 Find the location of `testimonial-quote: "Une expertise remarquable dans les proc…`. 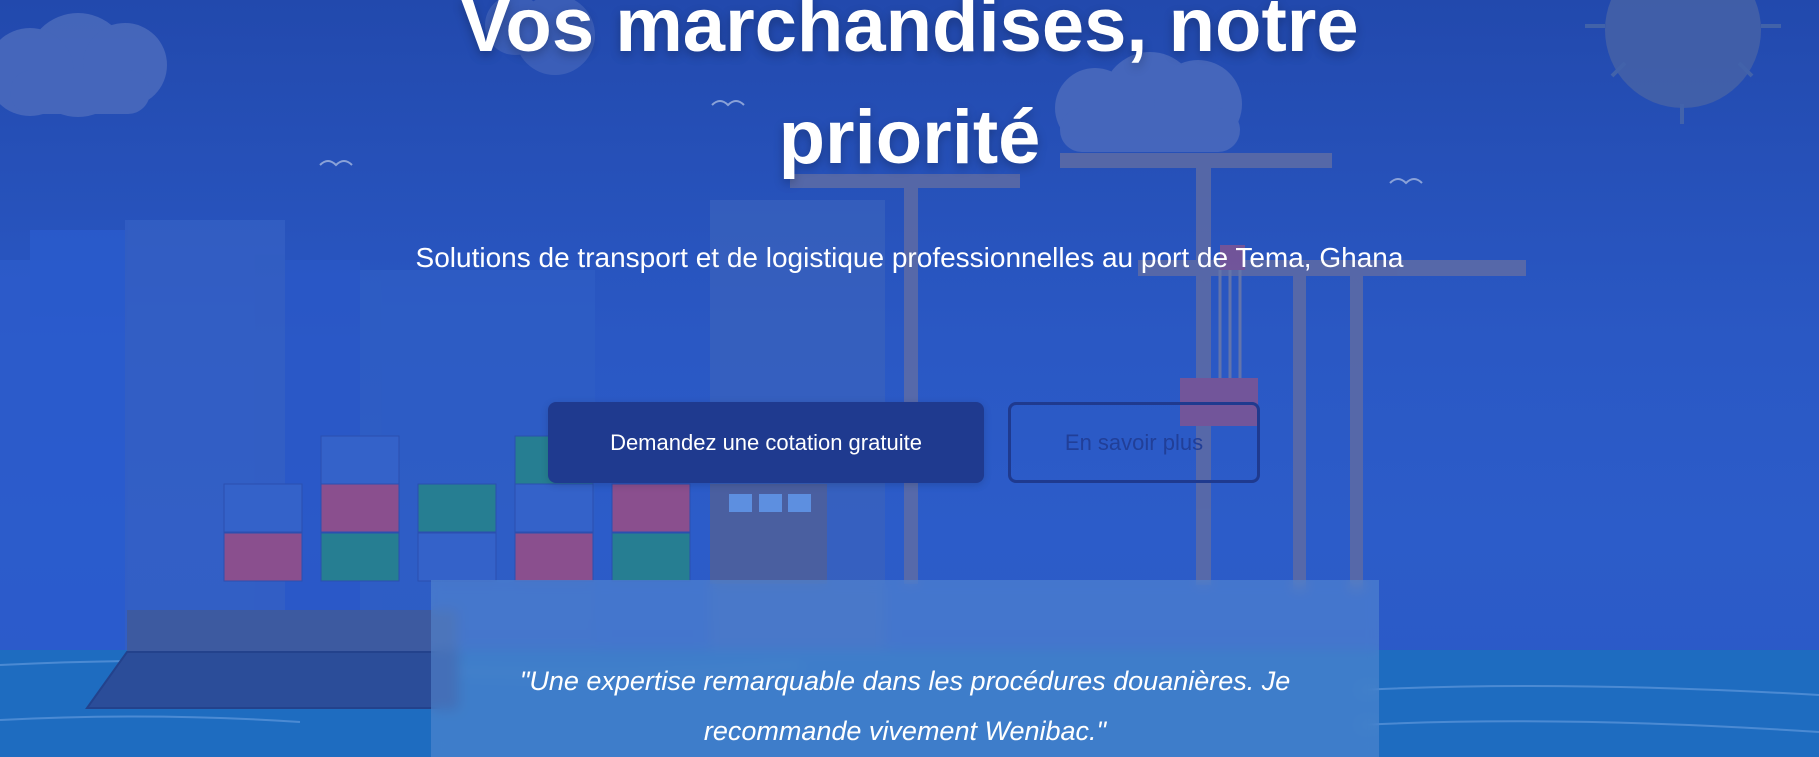

testimonial-quote: "Une expertise remarquable dans les proc… is located at coordinates (905, 706).